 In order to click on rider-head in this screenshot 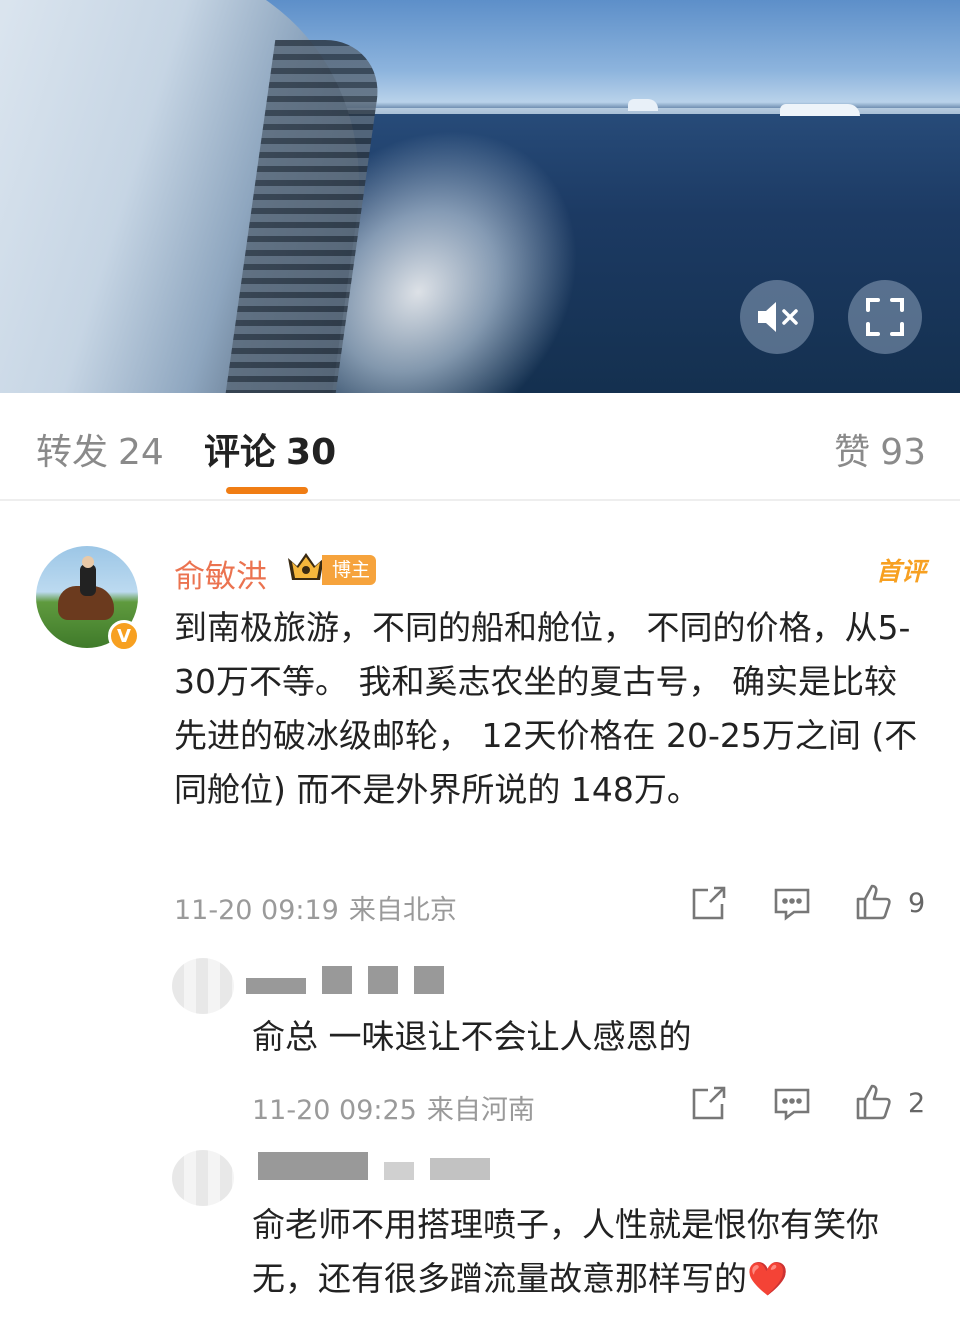, I will do `click(88, 562)`.